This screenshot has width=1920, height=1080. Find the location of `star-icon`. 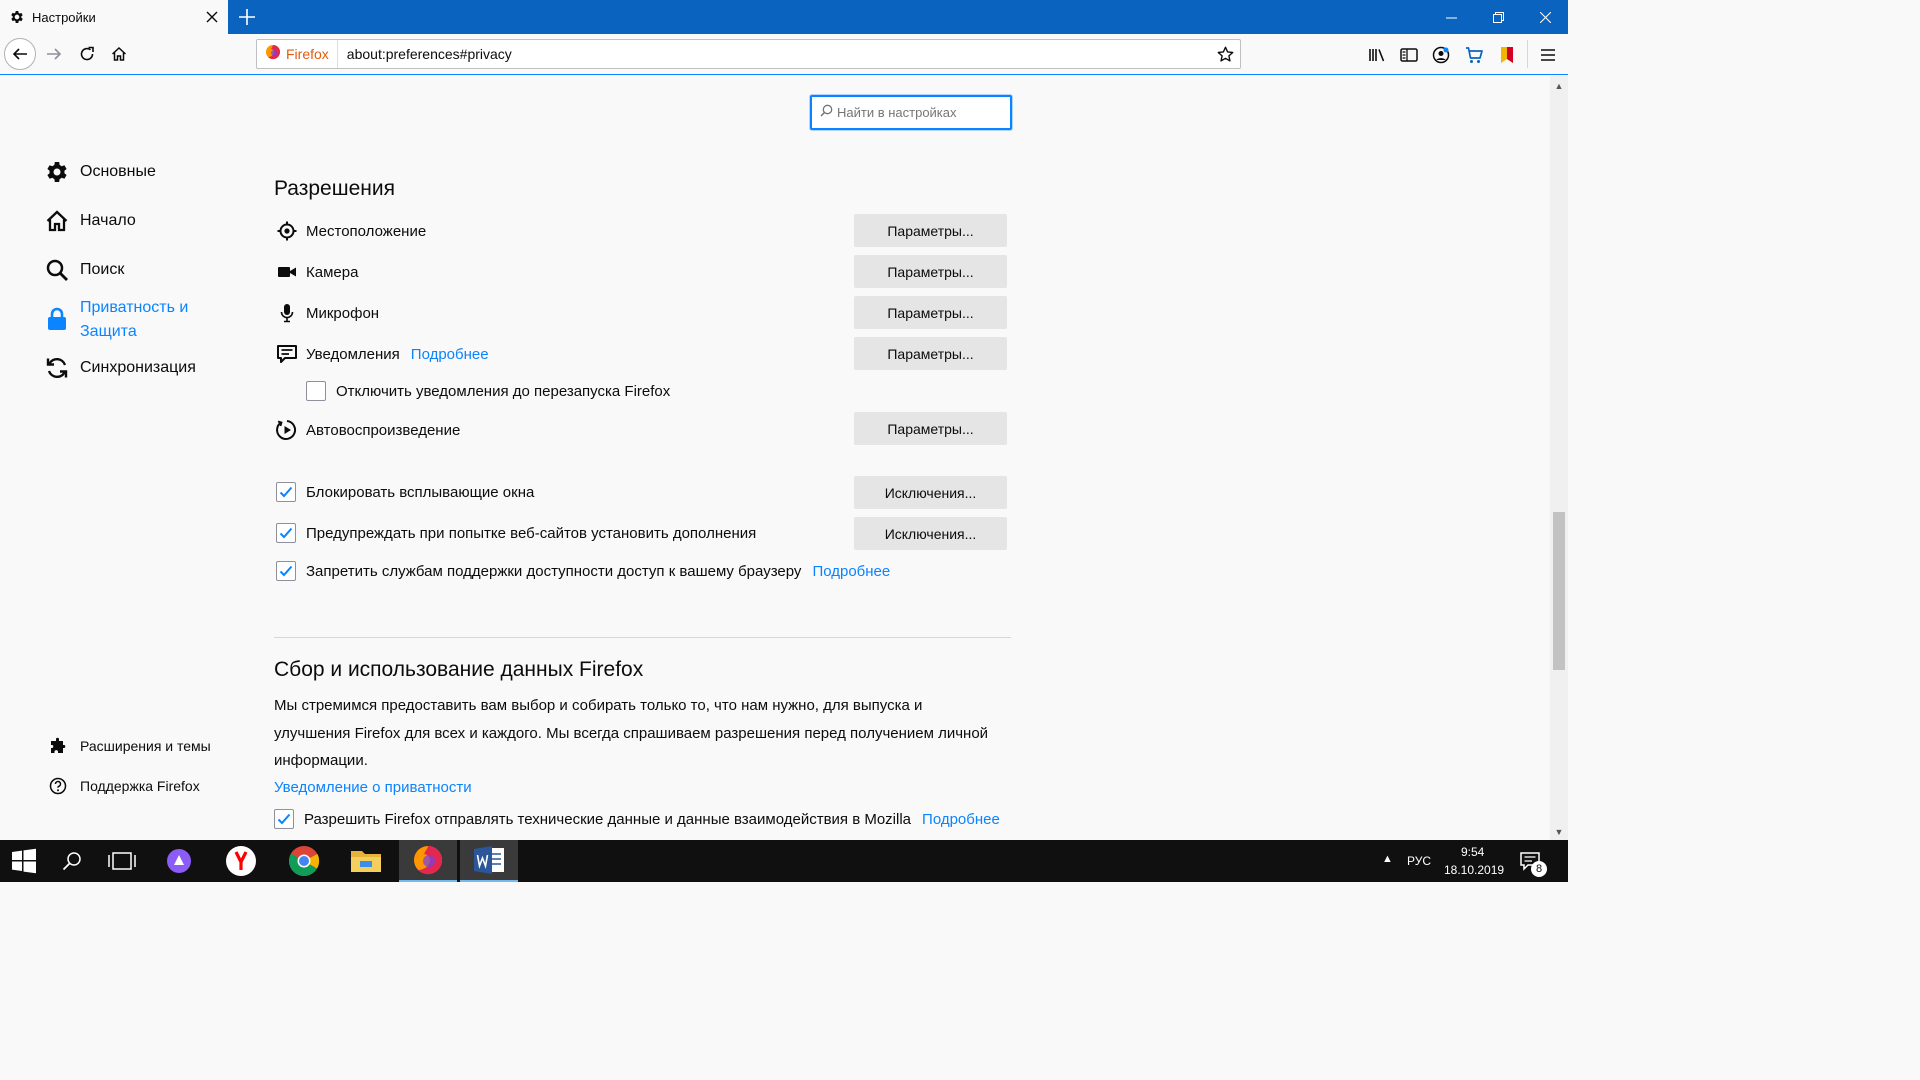

star-icon is located at coordinates (1225, 54).